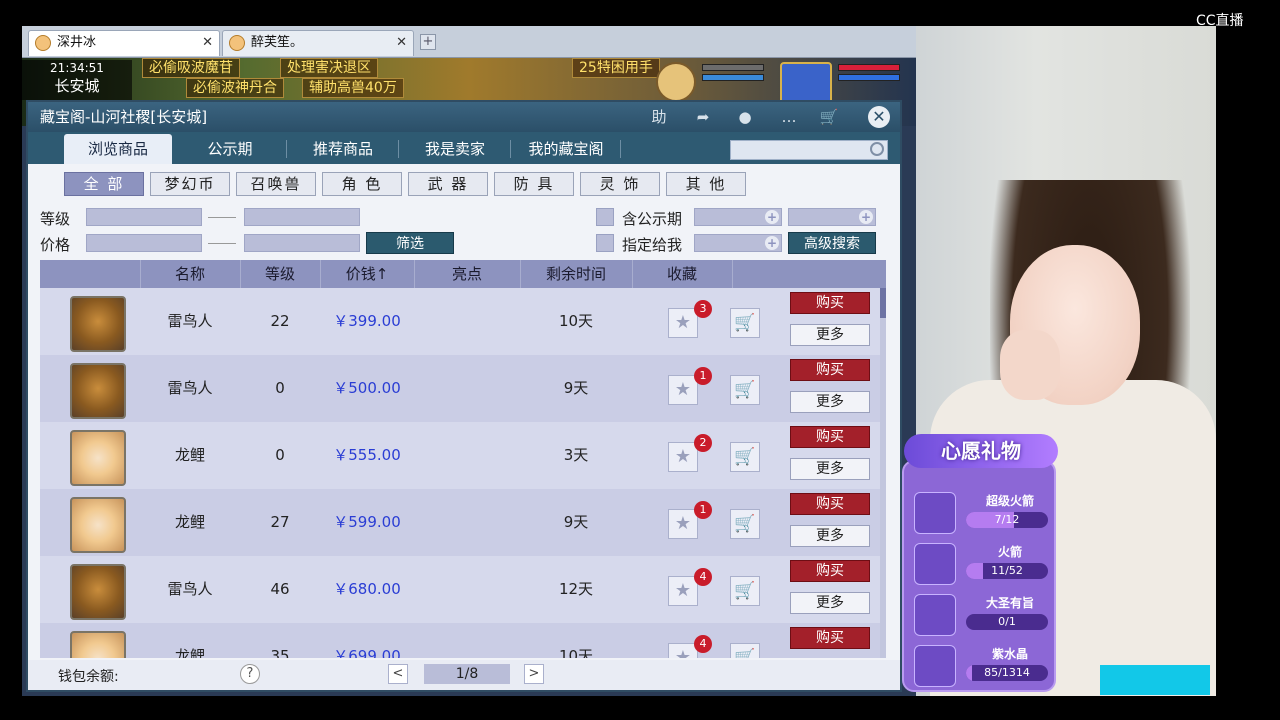  What do you see at coordinates (189, 455) in the screenshot?
I see `item-name: 龙鲤` at bounding box center [189, 455].